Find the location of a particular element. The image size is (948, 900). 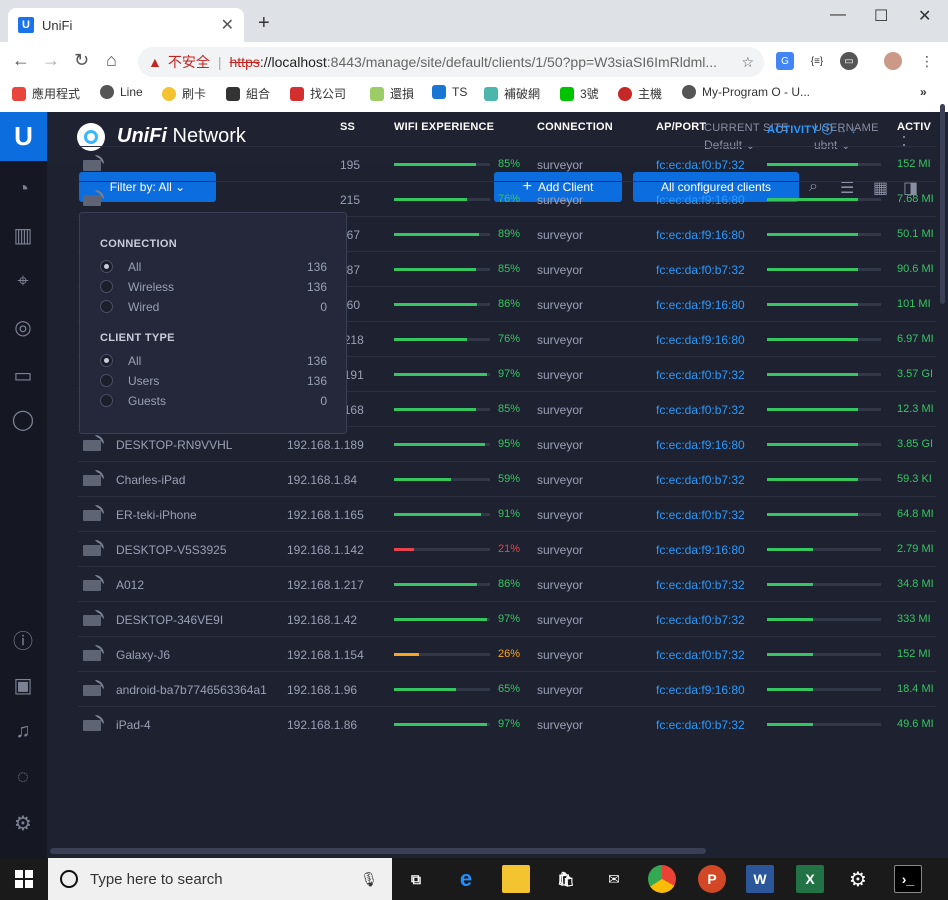

line-extension-icon: ▭ is located at coordinates (849, 61).